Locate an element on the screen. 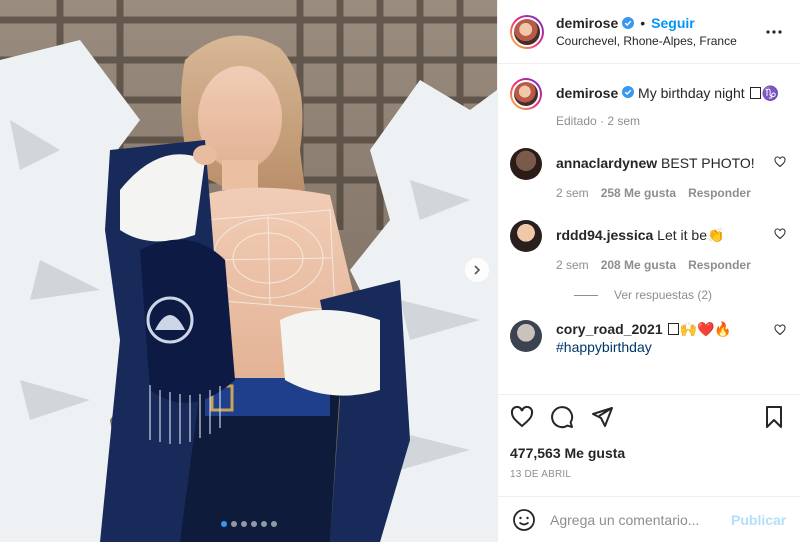 Image resolution: width=800 pixels, height=542 pixels. post-location: Courchevel, Rhone-Alpes, France is located at coordinates (659, 41).